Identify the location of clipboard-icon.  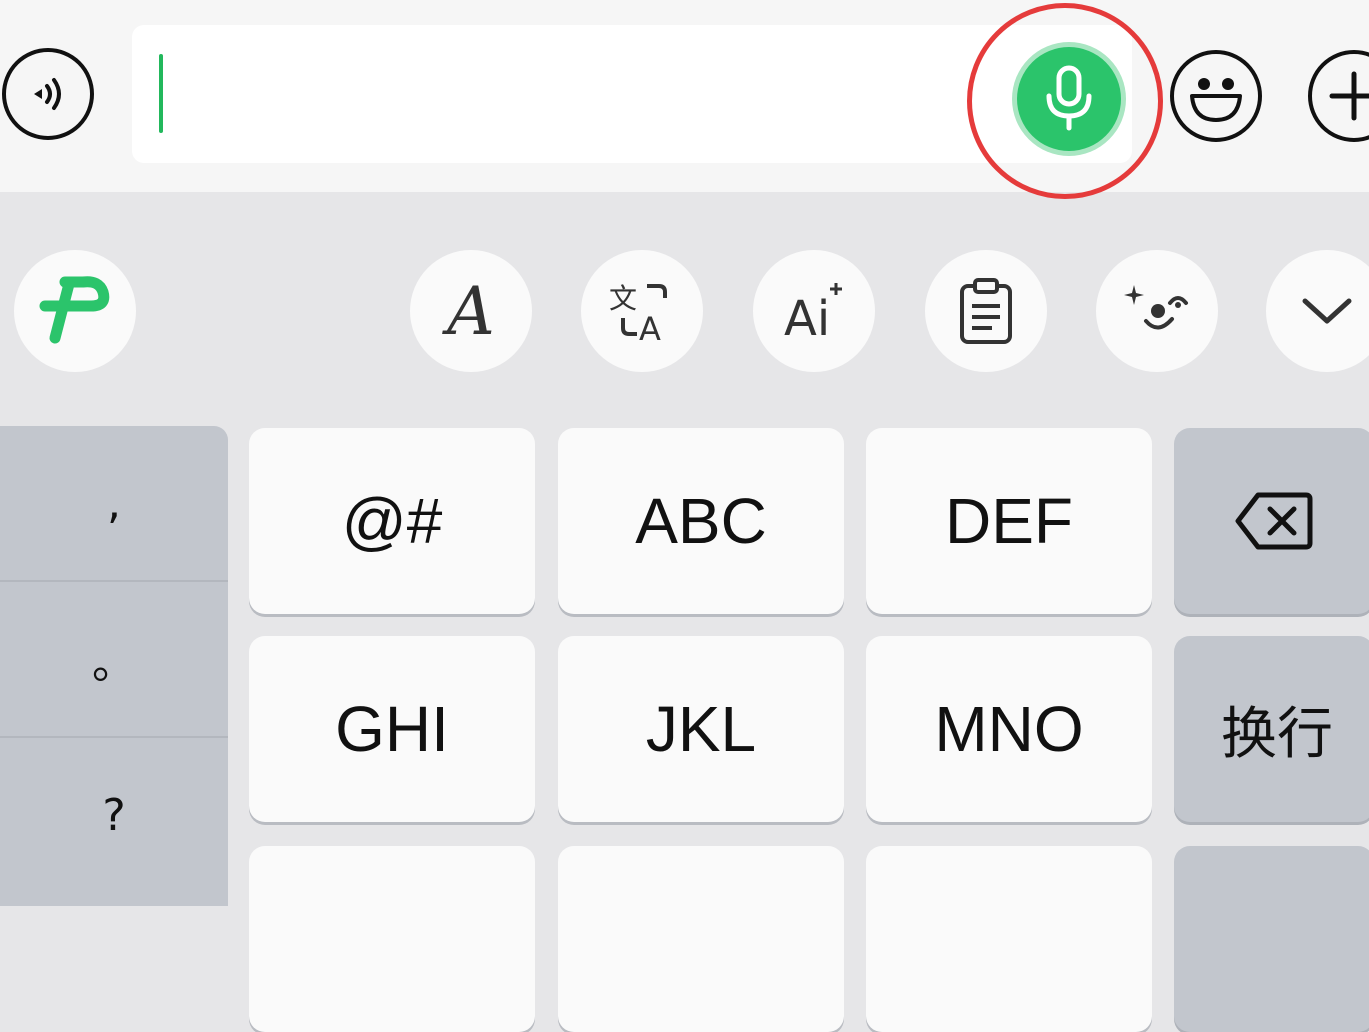
(986, 311).